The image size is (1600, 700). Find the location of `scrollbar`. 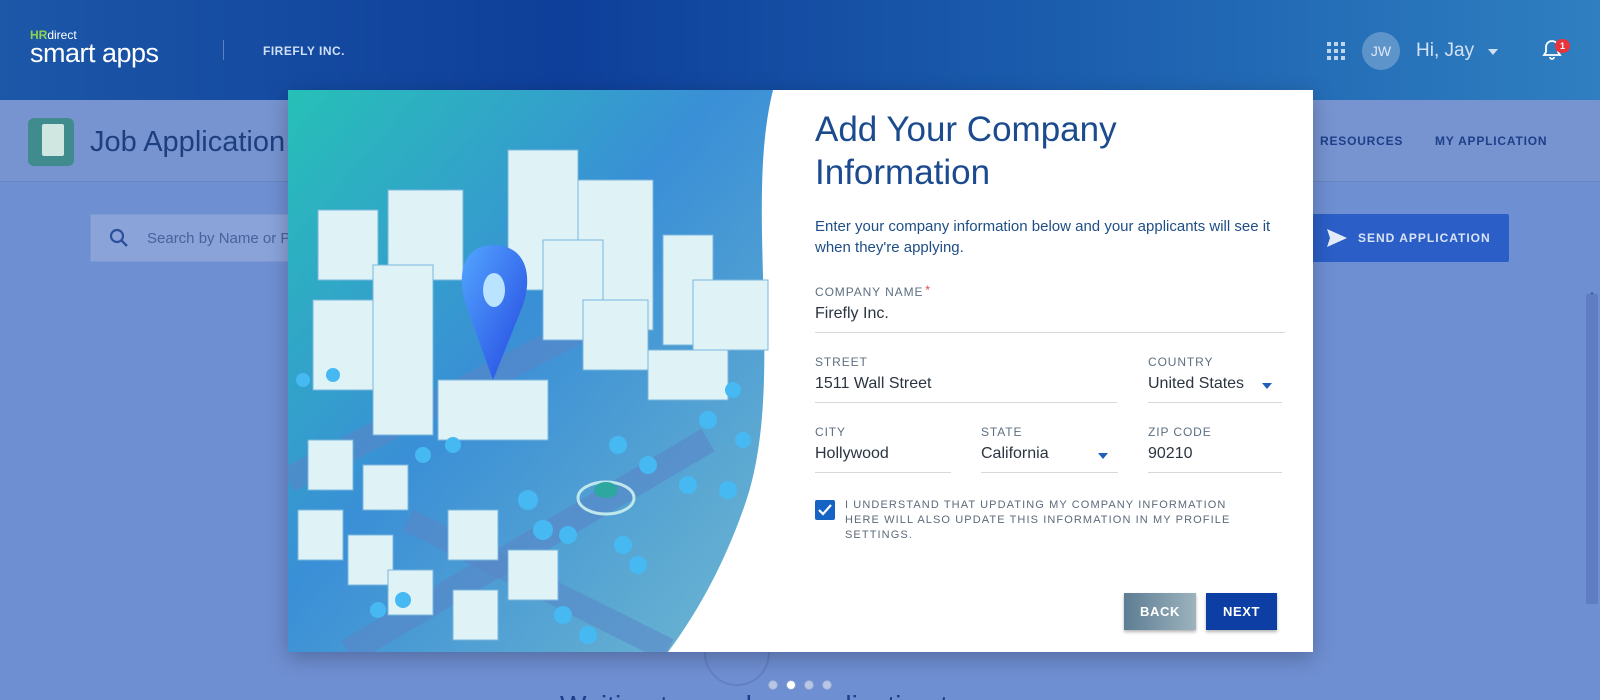

scrollbar is located at coordinates (1592, 449).